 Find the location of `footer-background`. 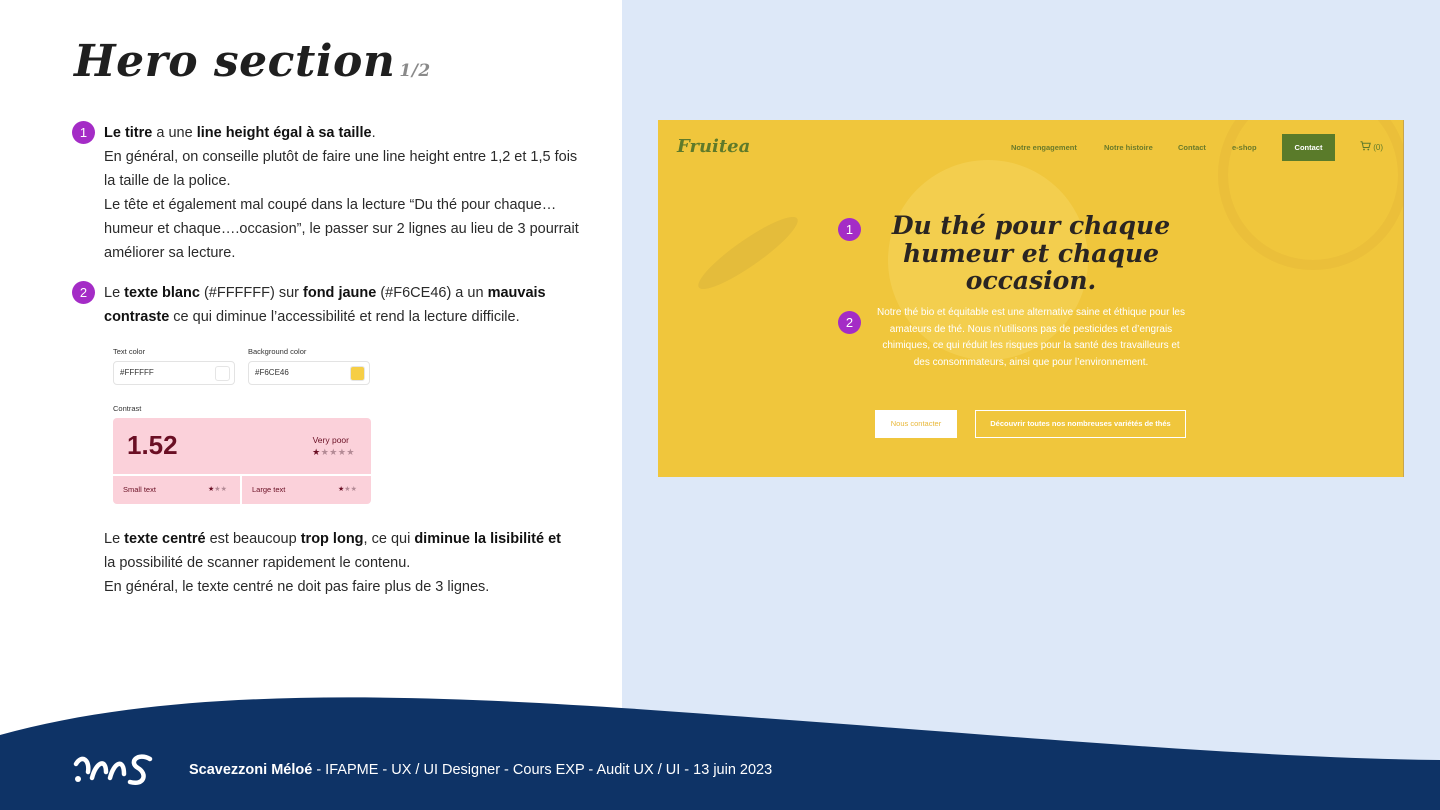

footer-background is located at coordinates (720, 753).